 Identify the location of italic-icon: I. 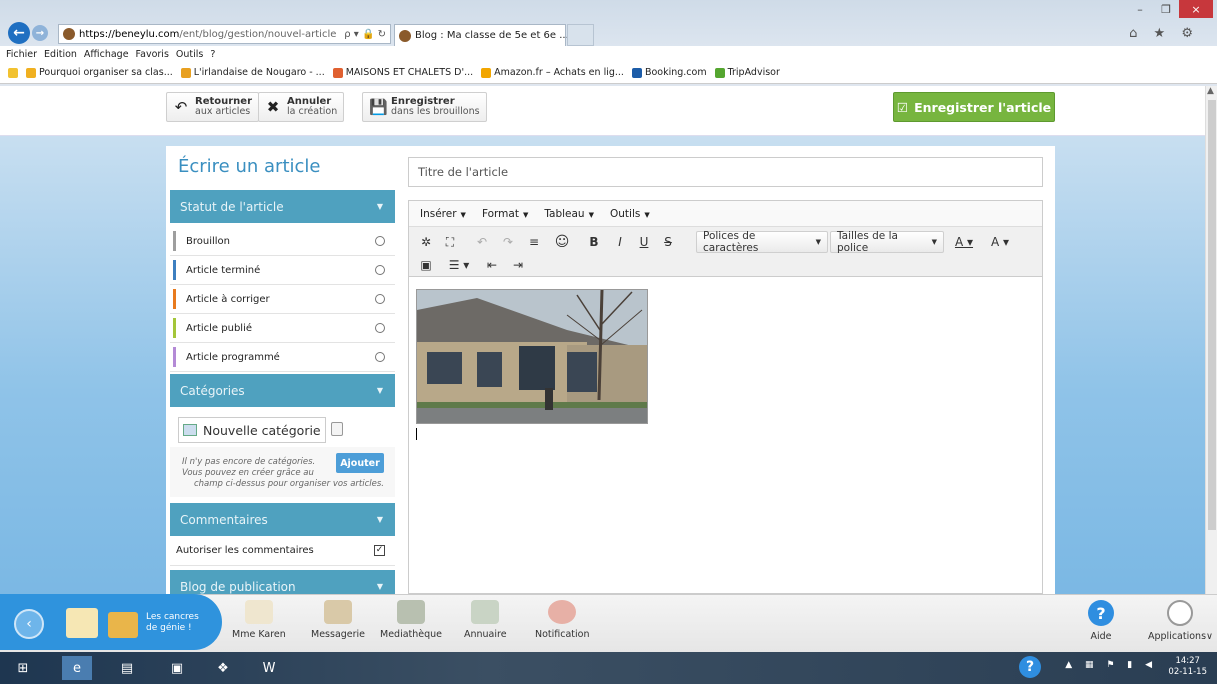
(620, 242).